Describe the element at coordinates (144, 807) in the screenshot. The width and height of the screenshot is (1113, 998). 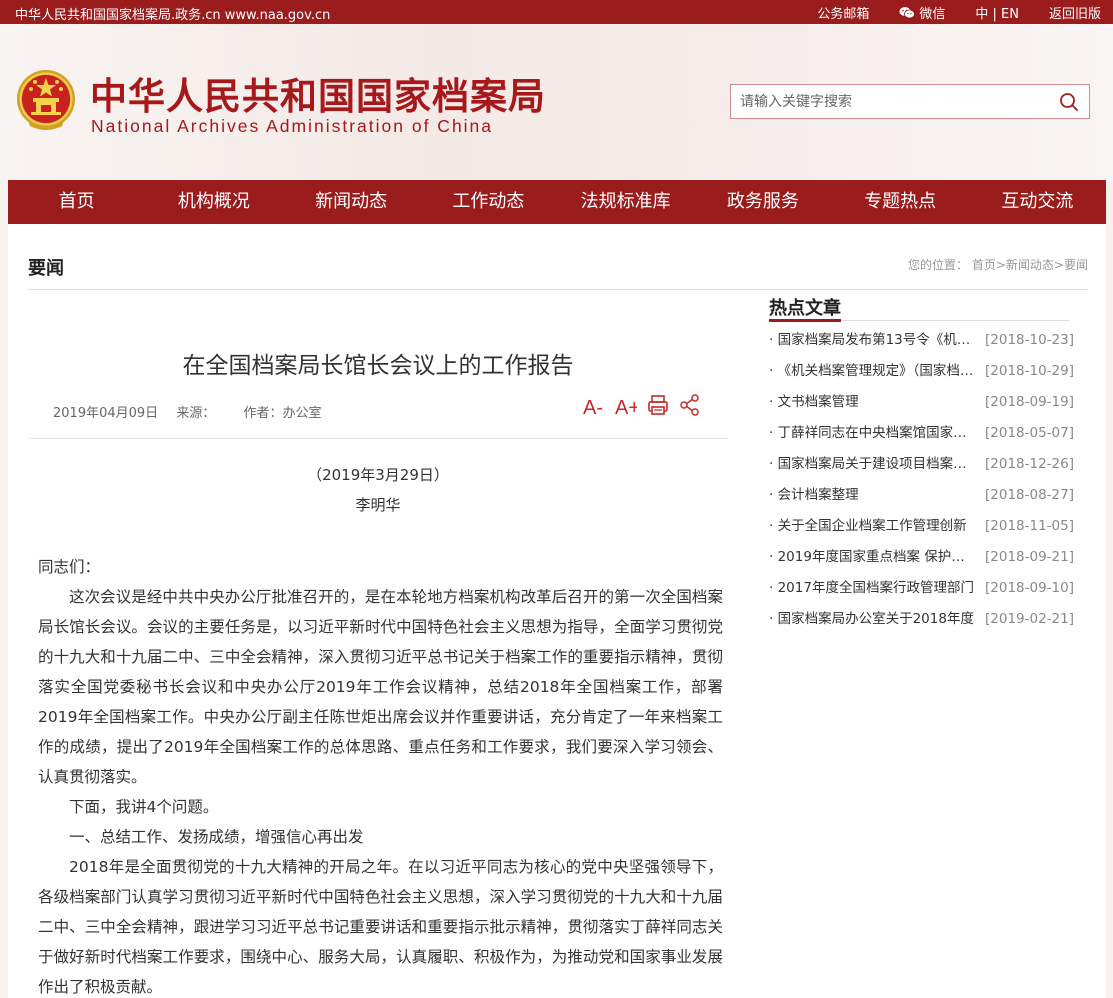
I see `paragraph: 下面，我讲4个问题。` at that location.